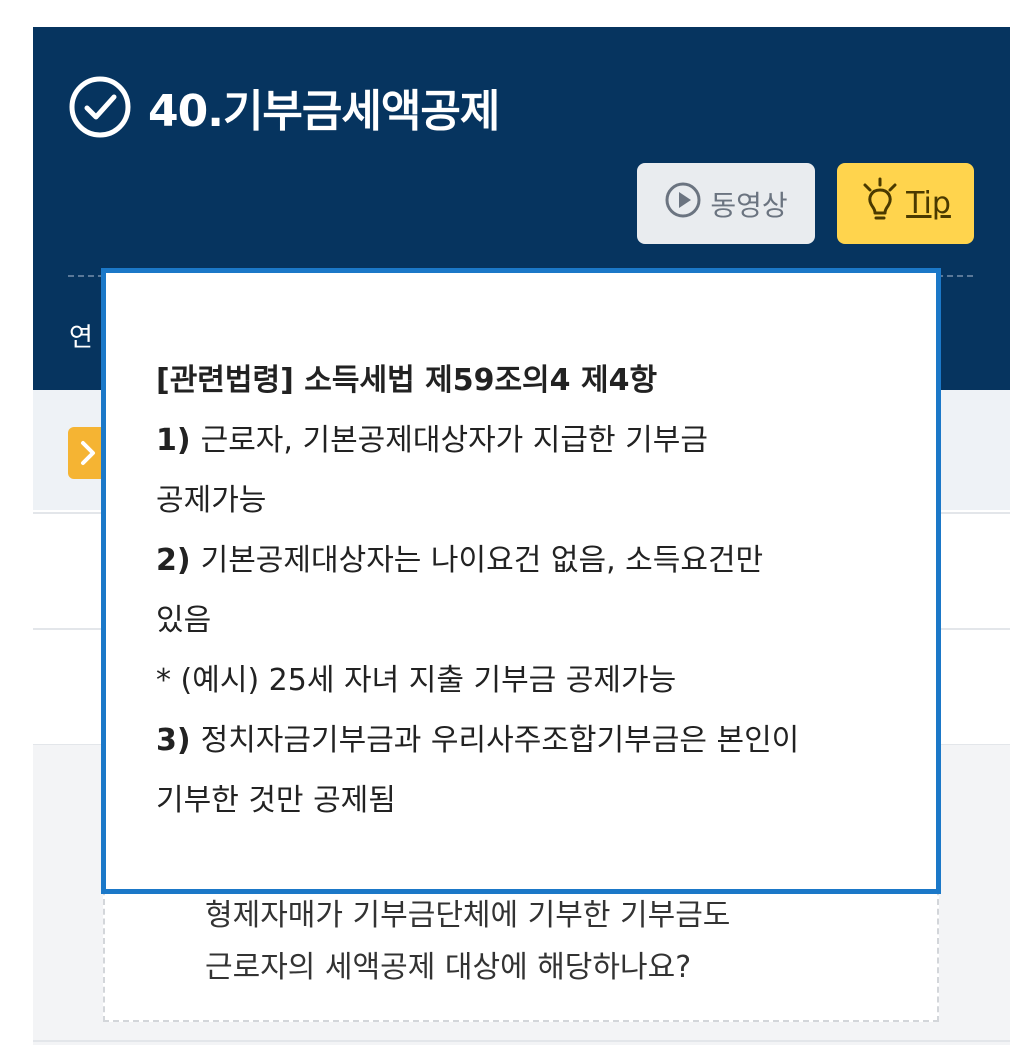 This screenshot has width=1024, height=1054. What do you see at coordinates (416, 680) in the screenshot?
I see `popup-note: * (예시) 25세 자녀 지출 기부금 공제가능` at bounding box center [416, 680].